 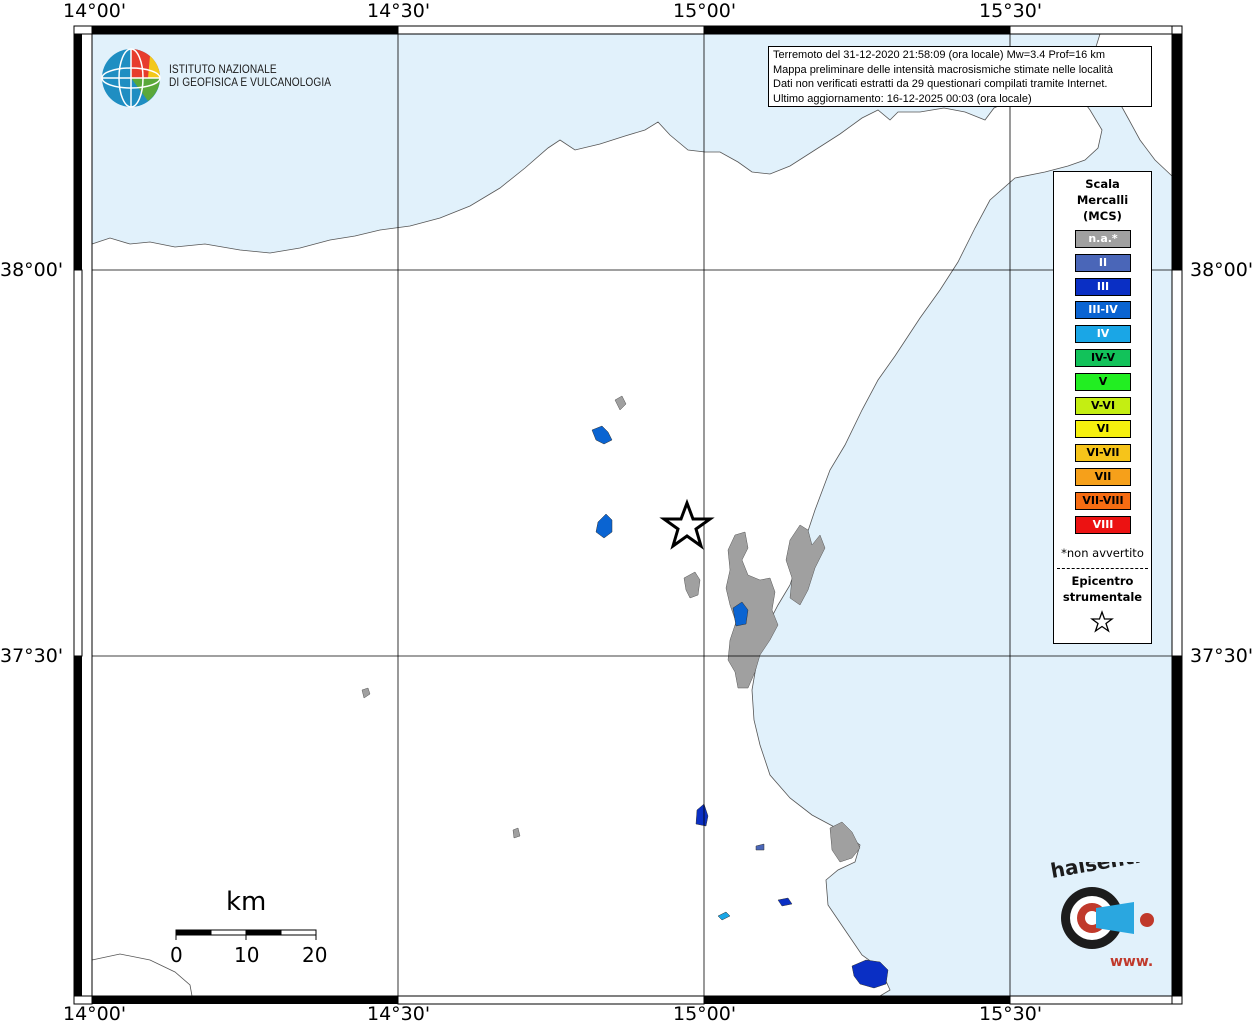 What do you see at coordinates (1011, 11) in the screenshot?
I see `lon-label-top-4: 15°30'` at bounding box center [1011, 11].